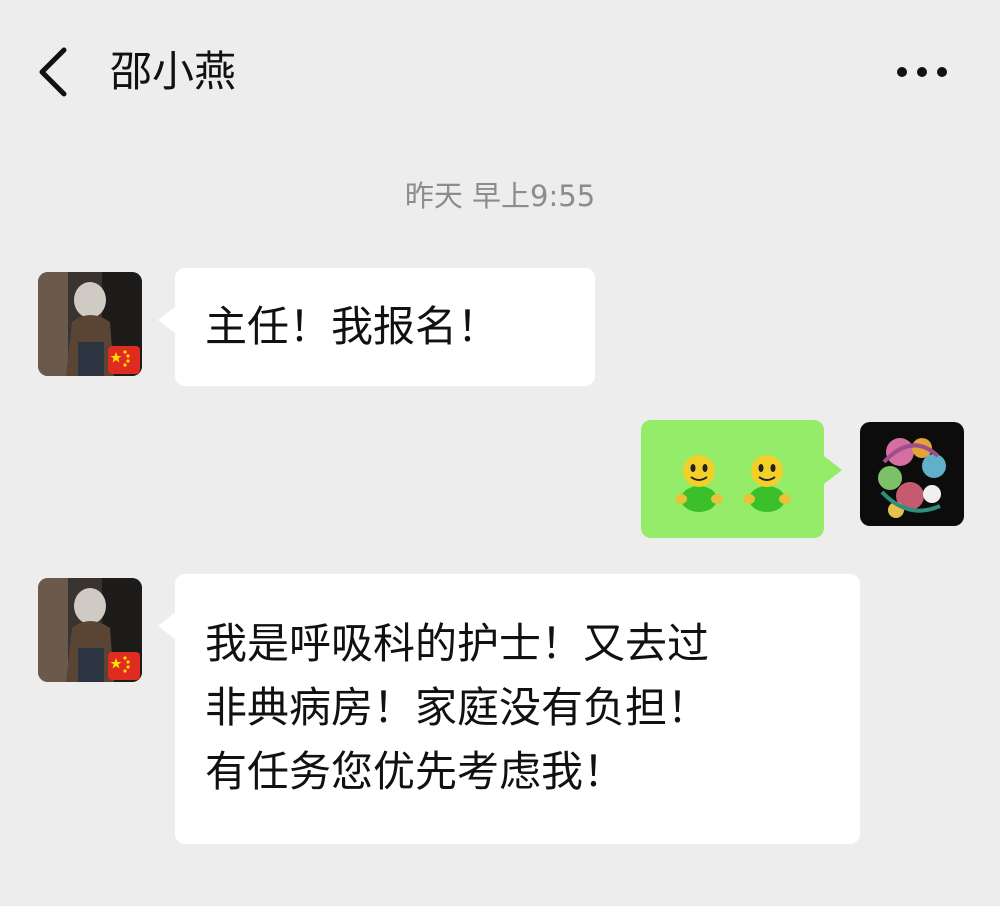  I want to click on my-avatar, so click(912, 474).